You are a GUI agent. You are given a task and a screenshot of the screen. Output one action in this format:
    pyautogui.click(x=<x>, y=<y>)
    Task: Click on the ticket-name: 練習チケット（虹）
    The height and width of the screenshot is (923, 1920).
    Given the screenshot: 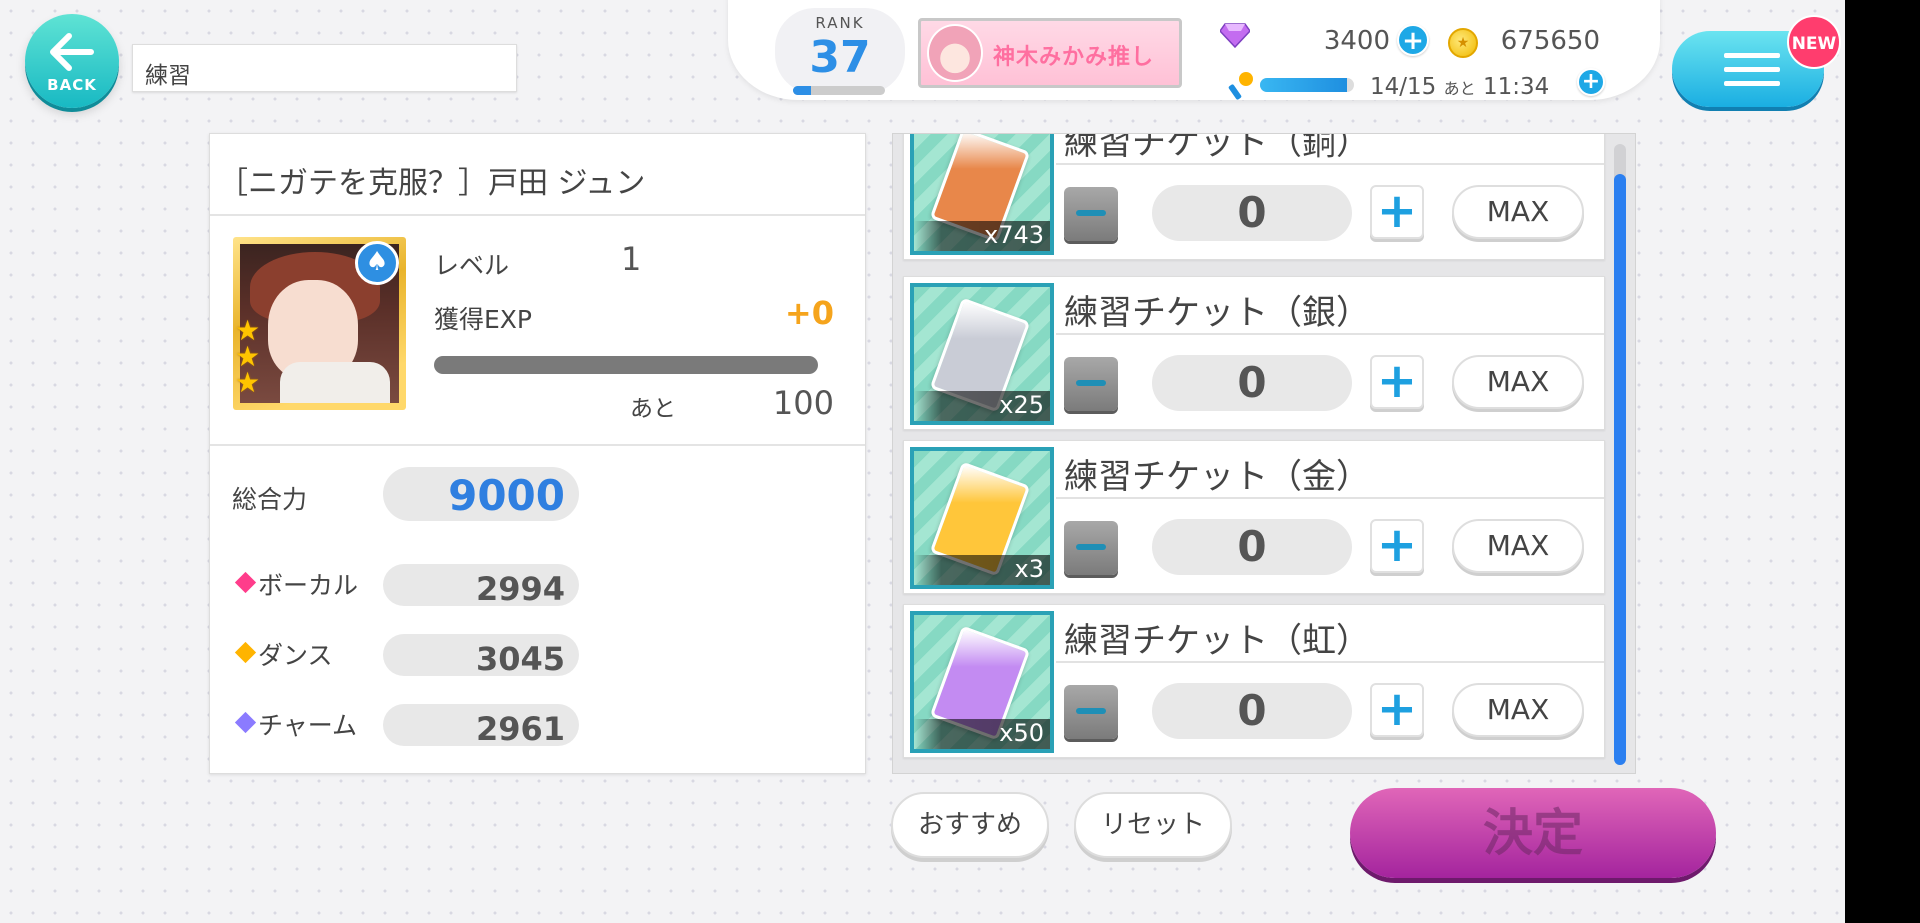 What is the action you would take?
    pyautogui.click(x=1217, y=641)
    